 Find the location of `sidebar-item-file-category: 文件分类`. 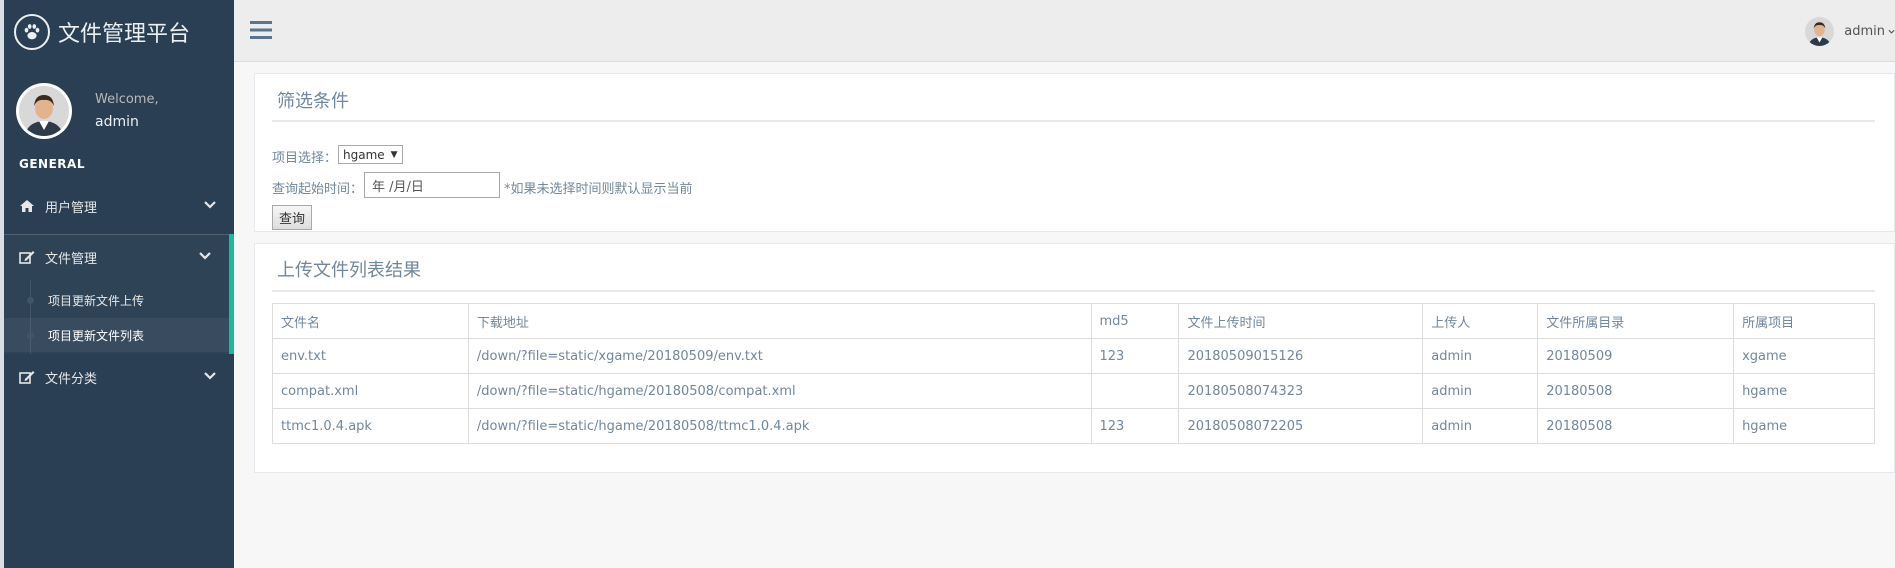

sidebar-item-file-category: 文件分类 is located at coordinates (119, 377).